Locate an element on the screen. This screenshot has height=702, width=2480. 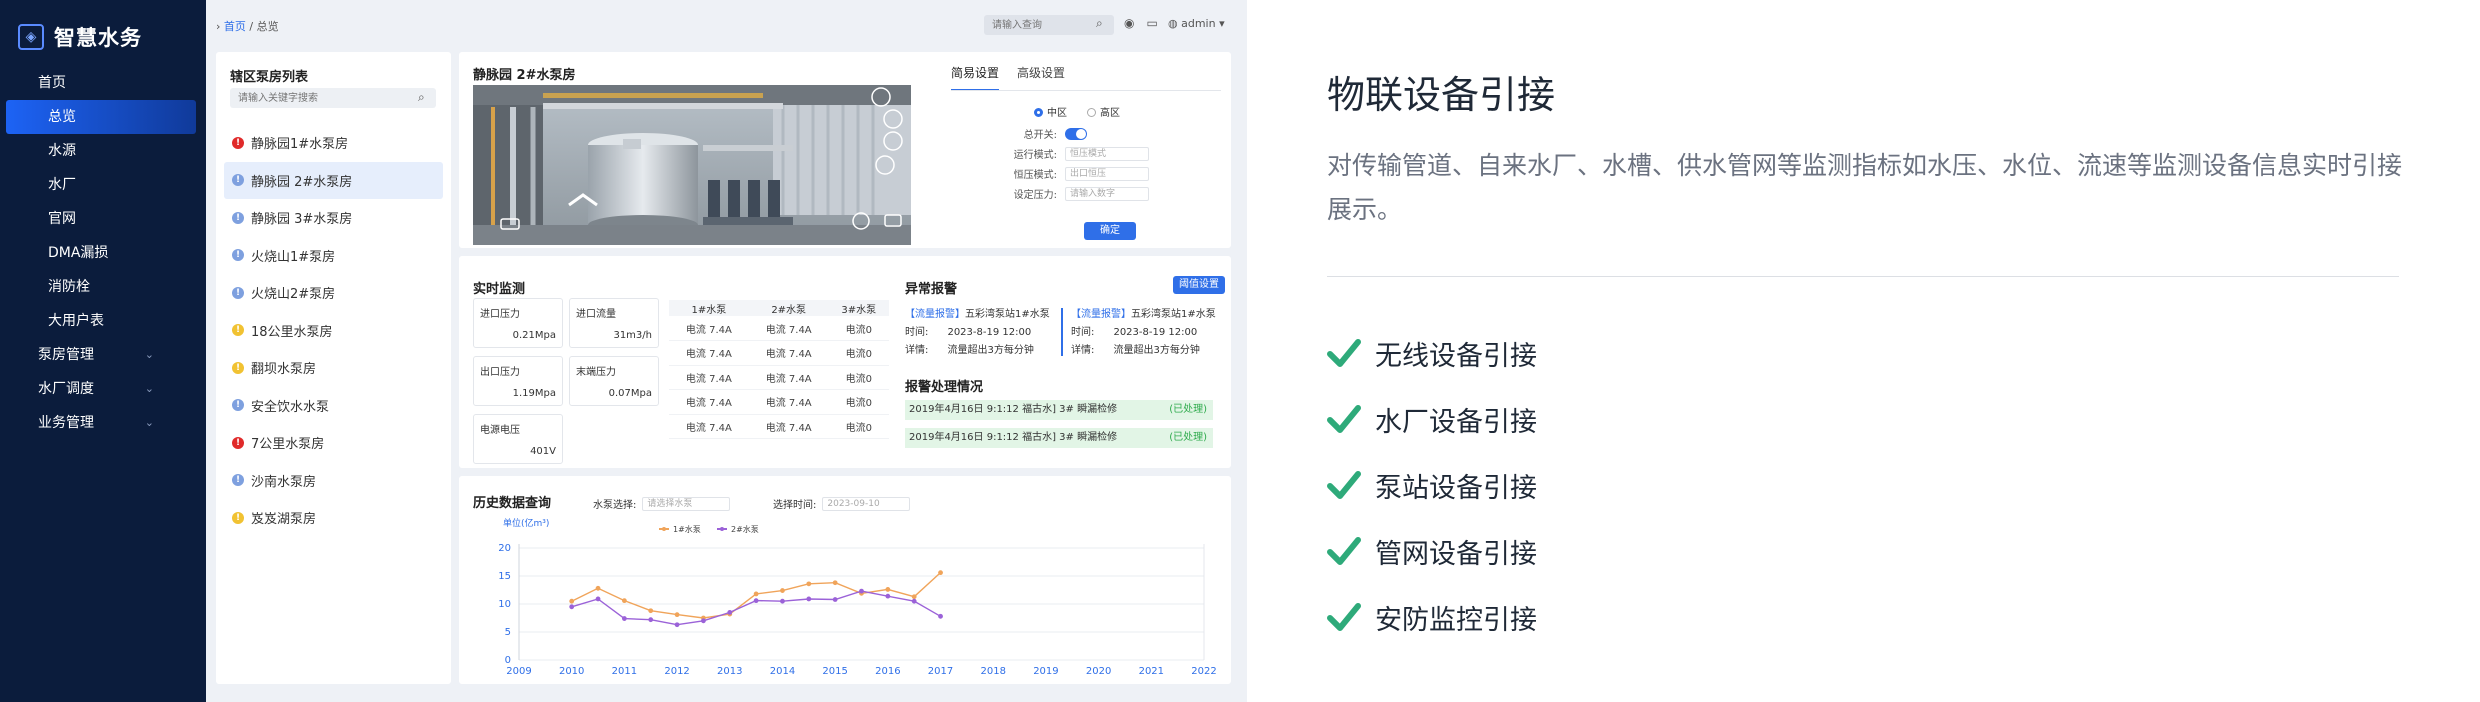
pump-list-item: ! 18公里水泵房 is located at coordinates (333, 331).